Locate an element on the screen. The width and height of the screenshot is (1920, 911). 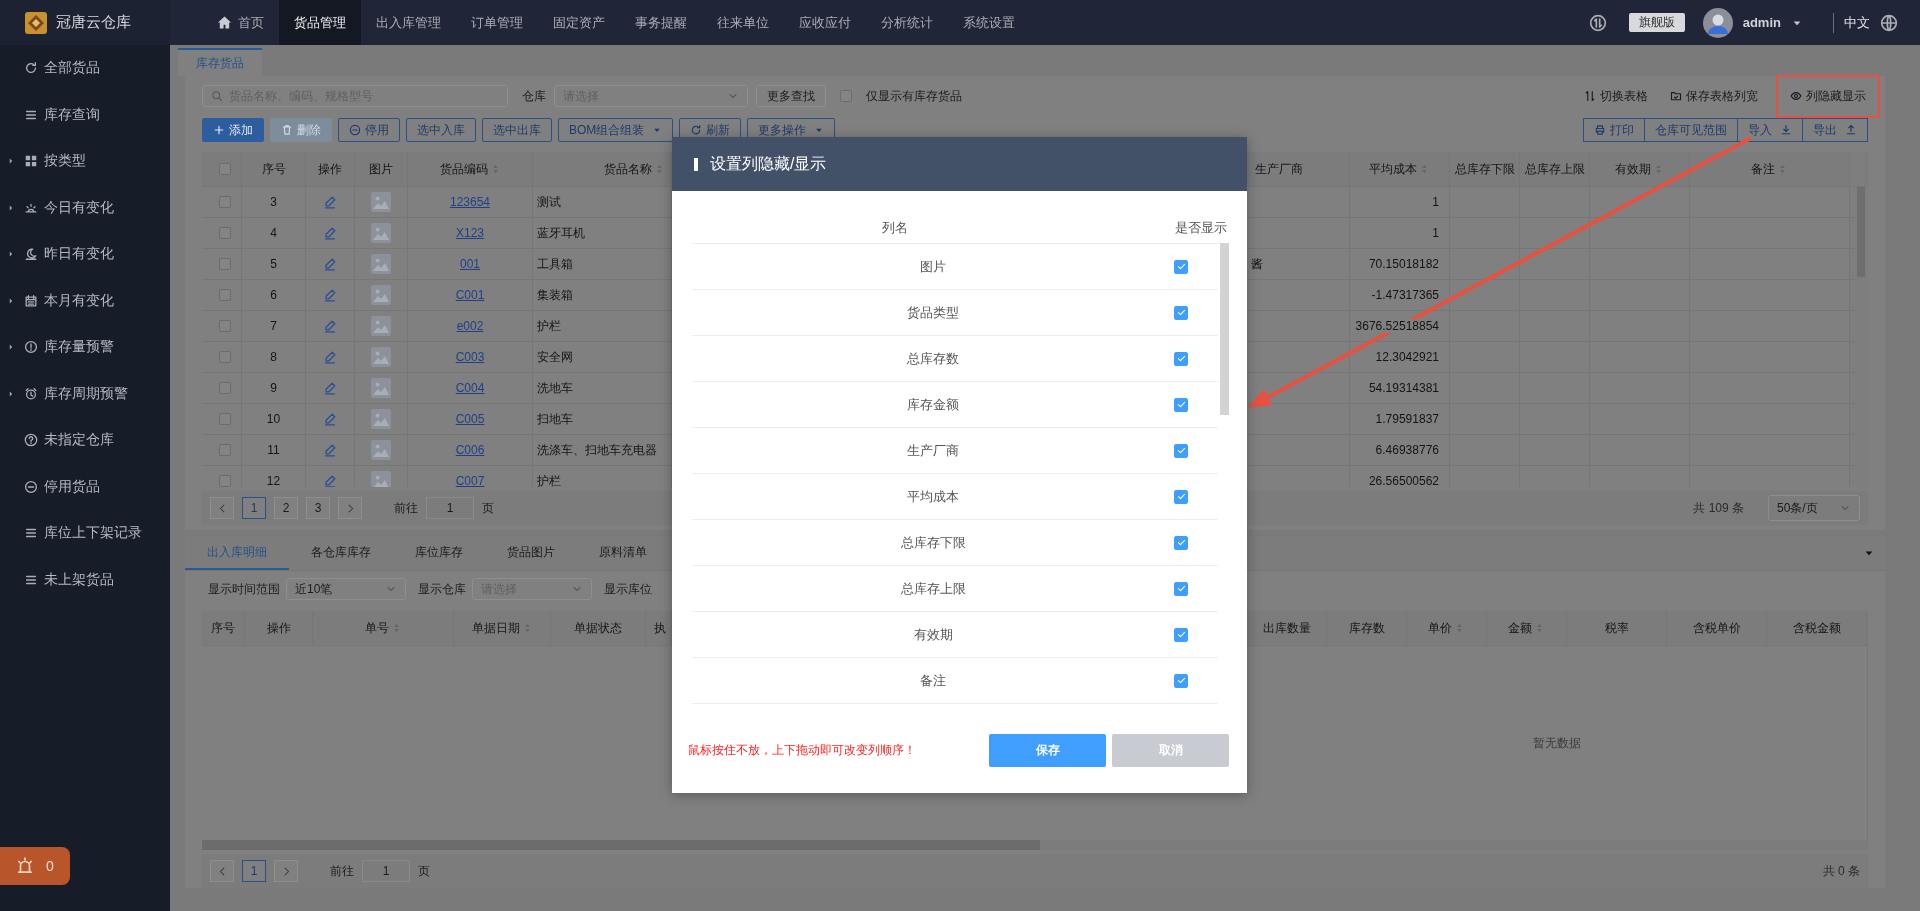
nav-tab: 订单管理 is located at coordinates (497, 22).